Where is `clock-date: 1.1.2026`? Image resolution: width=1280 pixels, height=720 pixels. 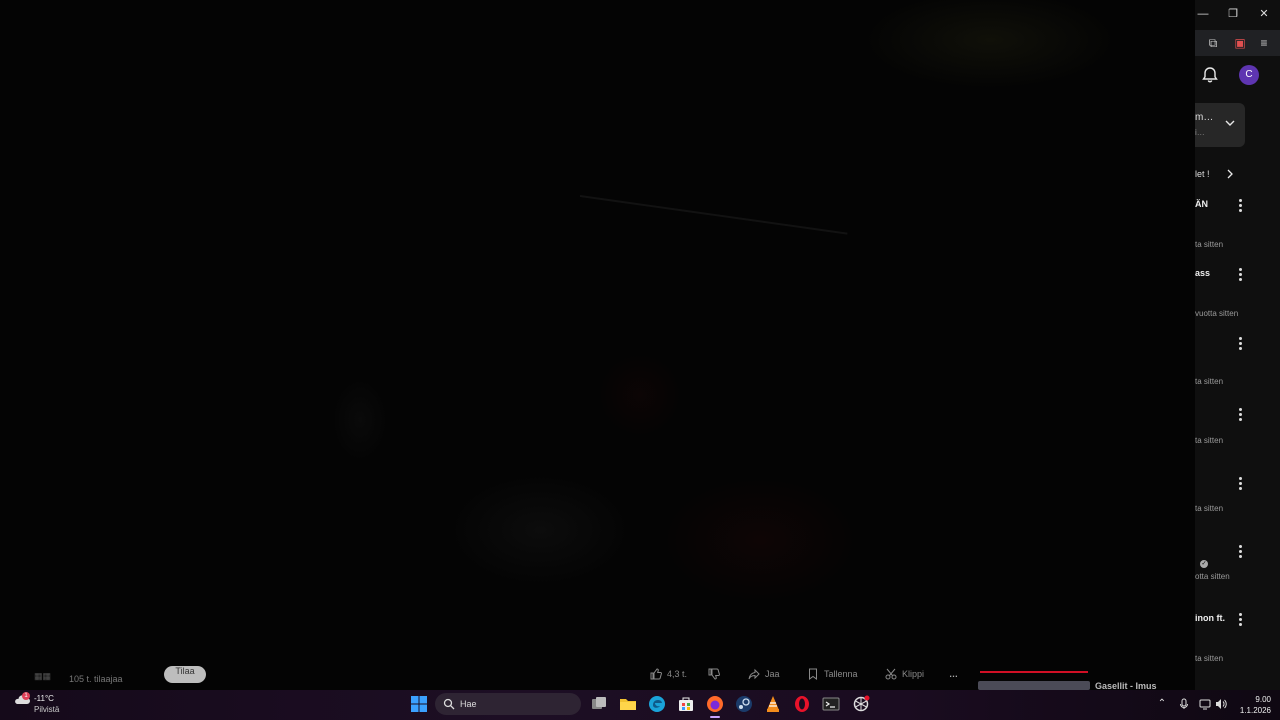
clock-date: 1.1.2026 is located at coordinates (1255, 710).